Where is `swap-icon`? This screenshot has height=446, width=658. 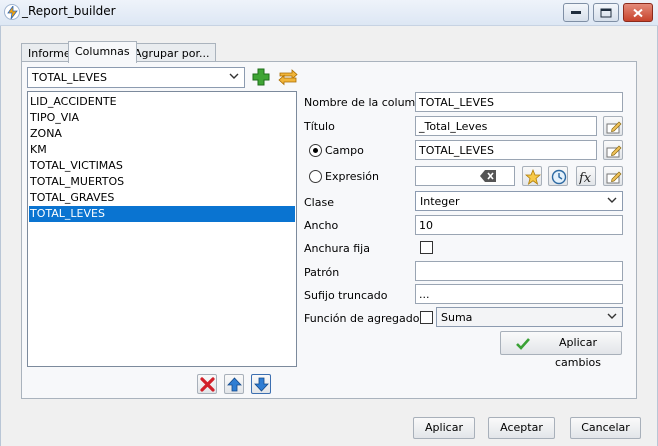
swap-icon is located at coordinates (288, 77).